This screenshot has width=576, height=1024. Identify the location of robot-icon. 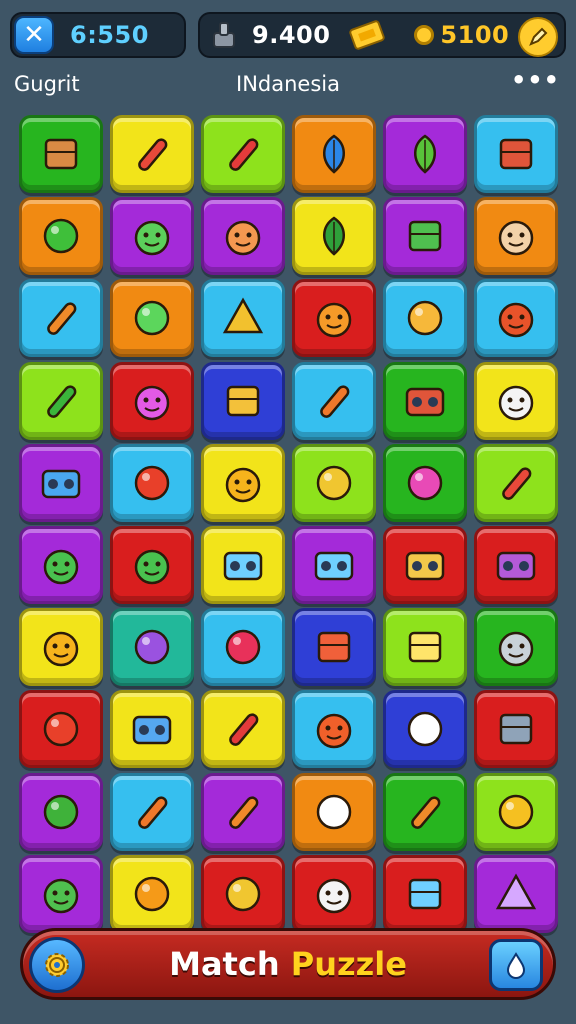
(243, 400).